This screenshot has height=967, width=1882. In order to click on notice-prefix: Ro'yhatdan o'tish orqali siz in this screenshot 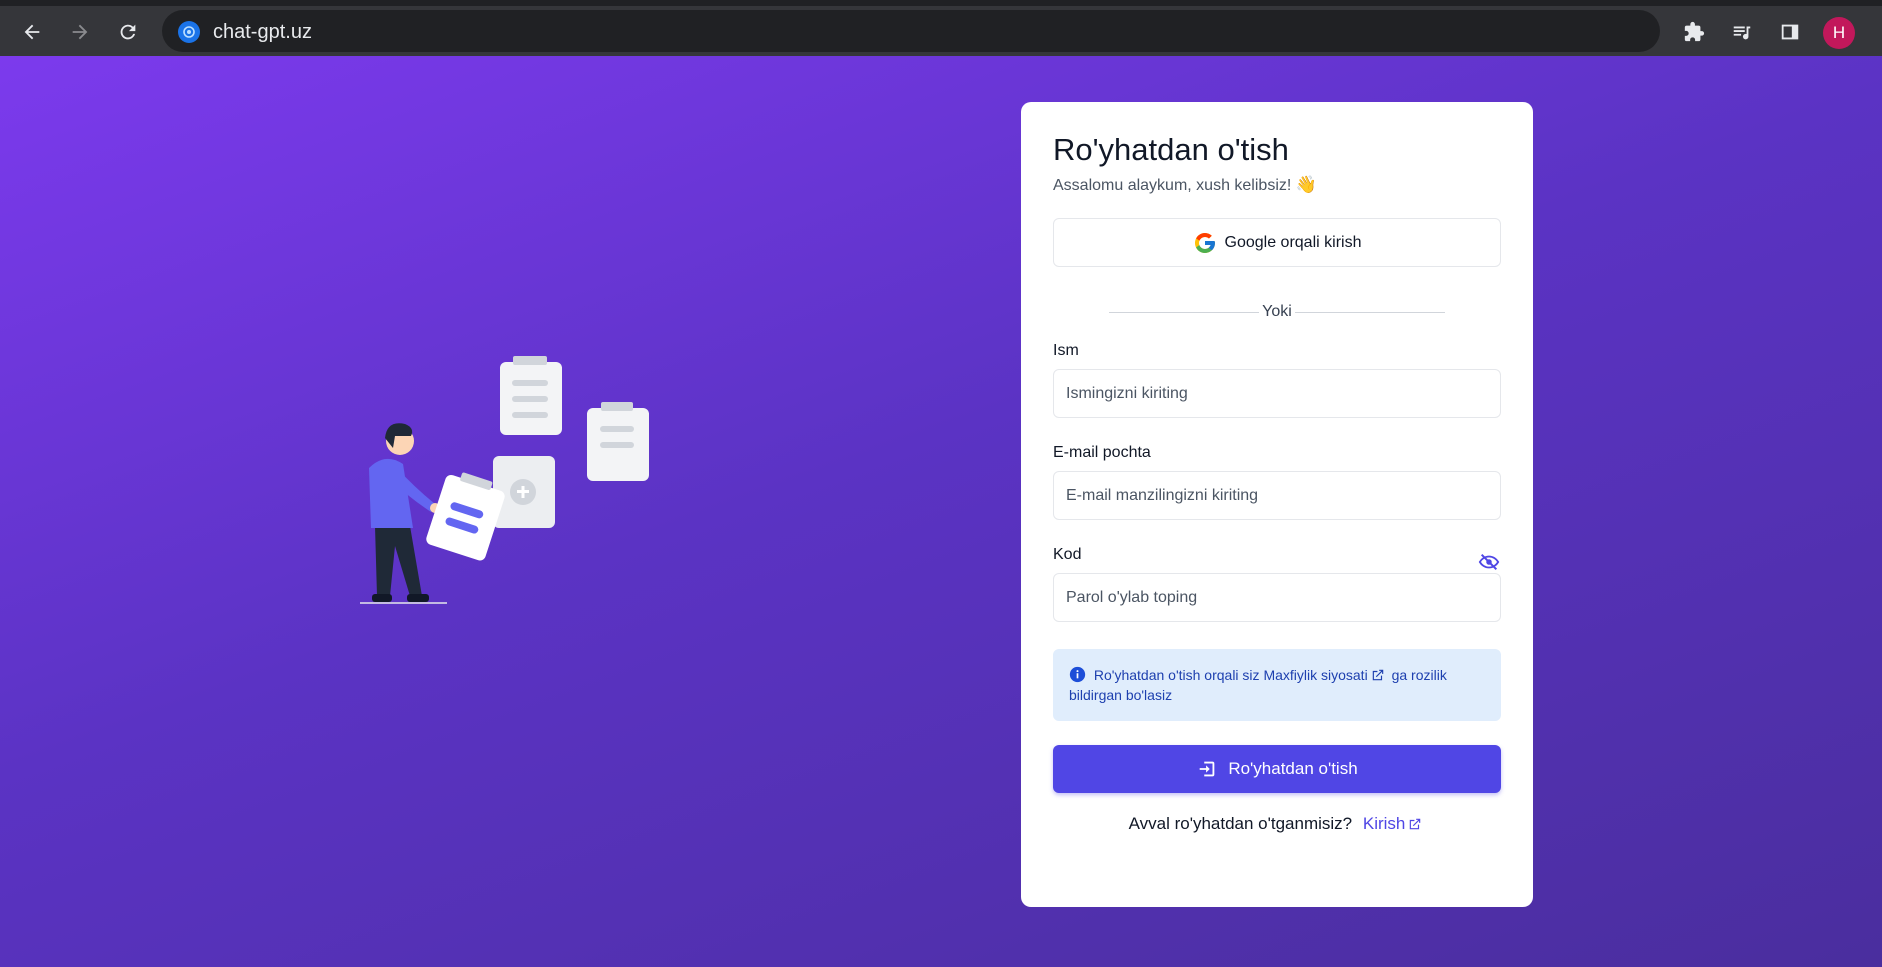, I will do `click(1176, 675)`.